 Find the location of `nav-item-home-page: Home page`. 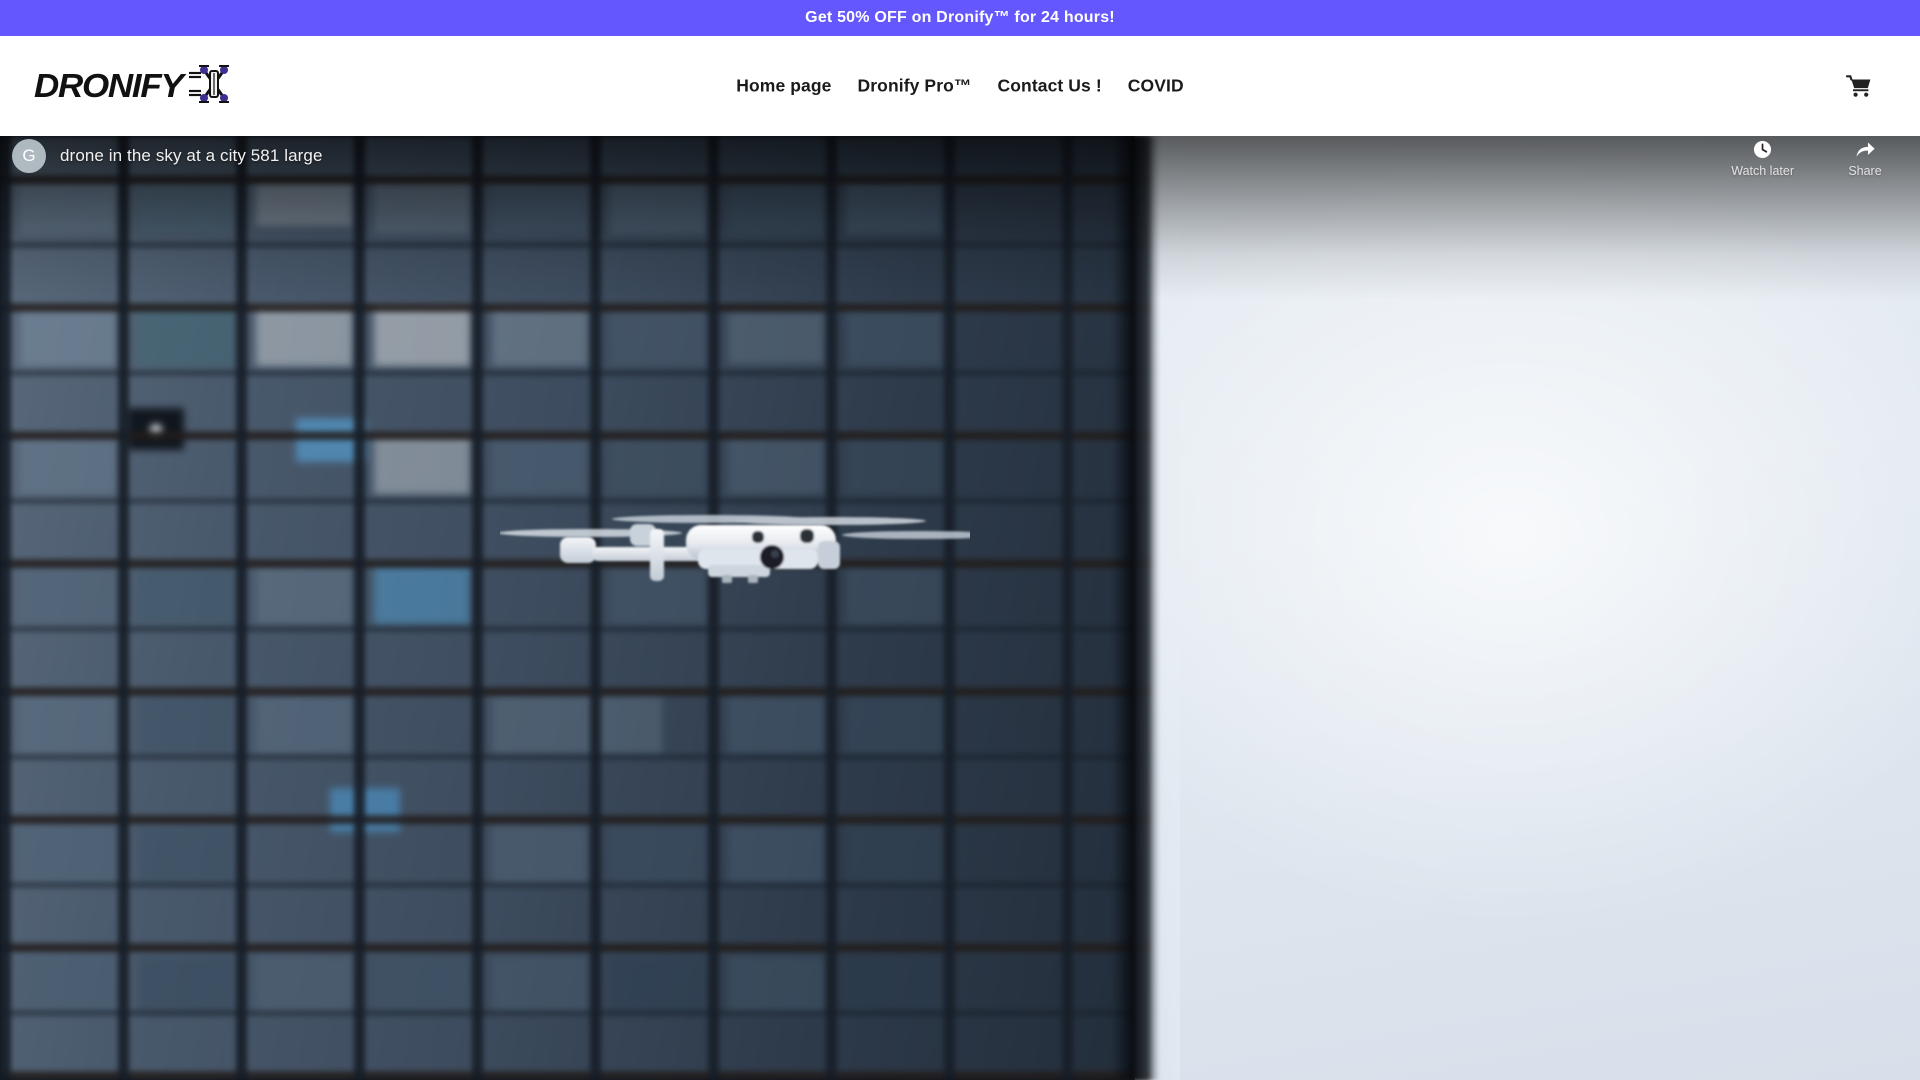

nav-item-home-page: Home page is located at coordinates (783, 86).